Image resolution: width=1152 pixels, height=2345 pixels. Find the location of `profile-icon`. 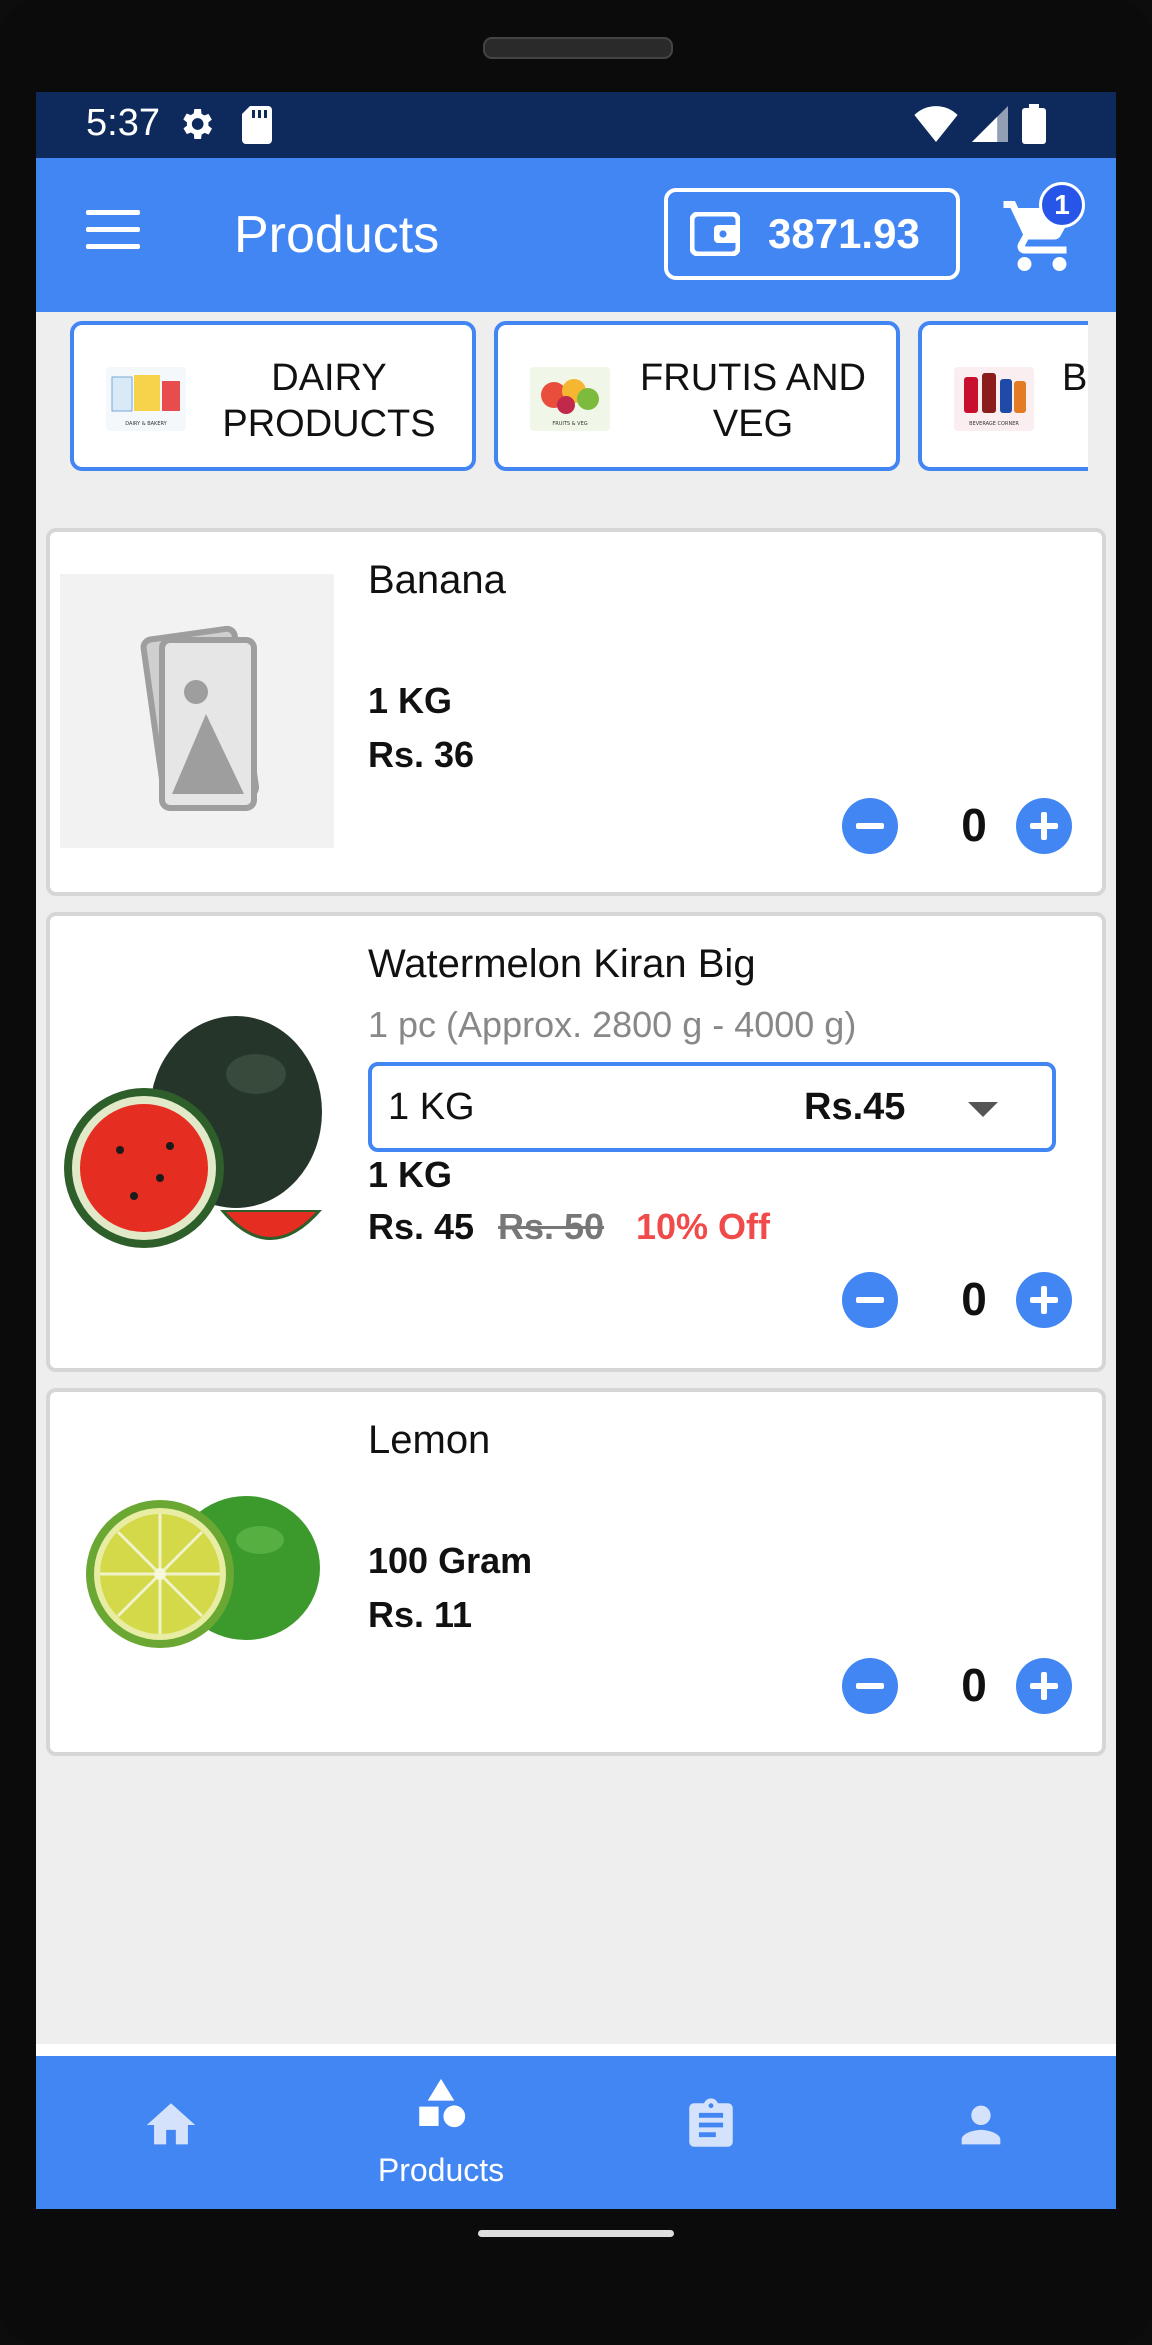

profile-icon is located at coordinates (981, 2125).